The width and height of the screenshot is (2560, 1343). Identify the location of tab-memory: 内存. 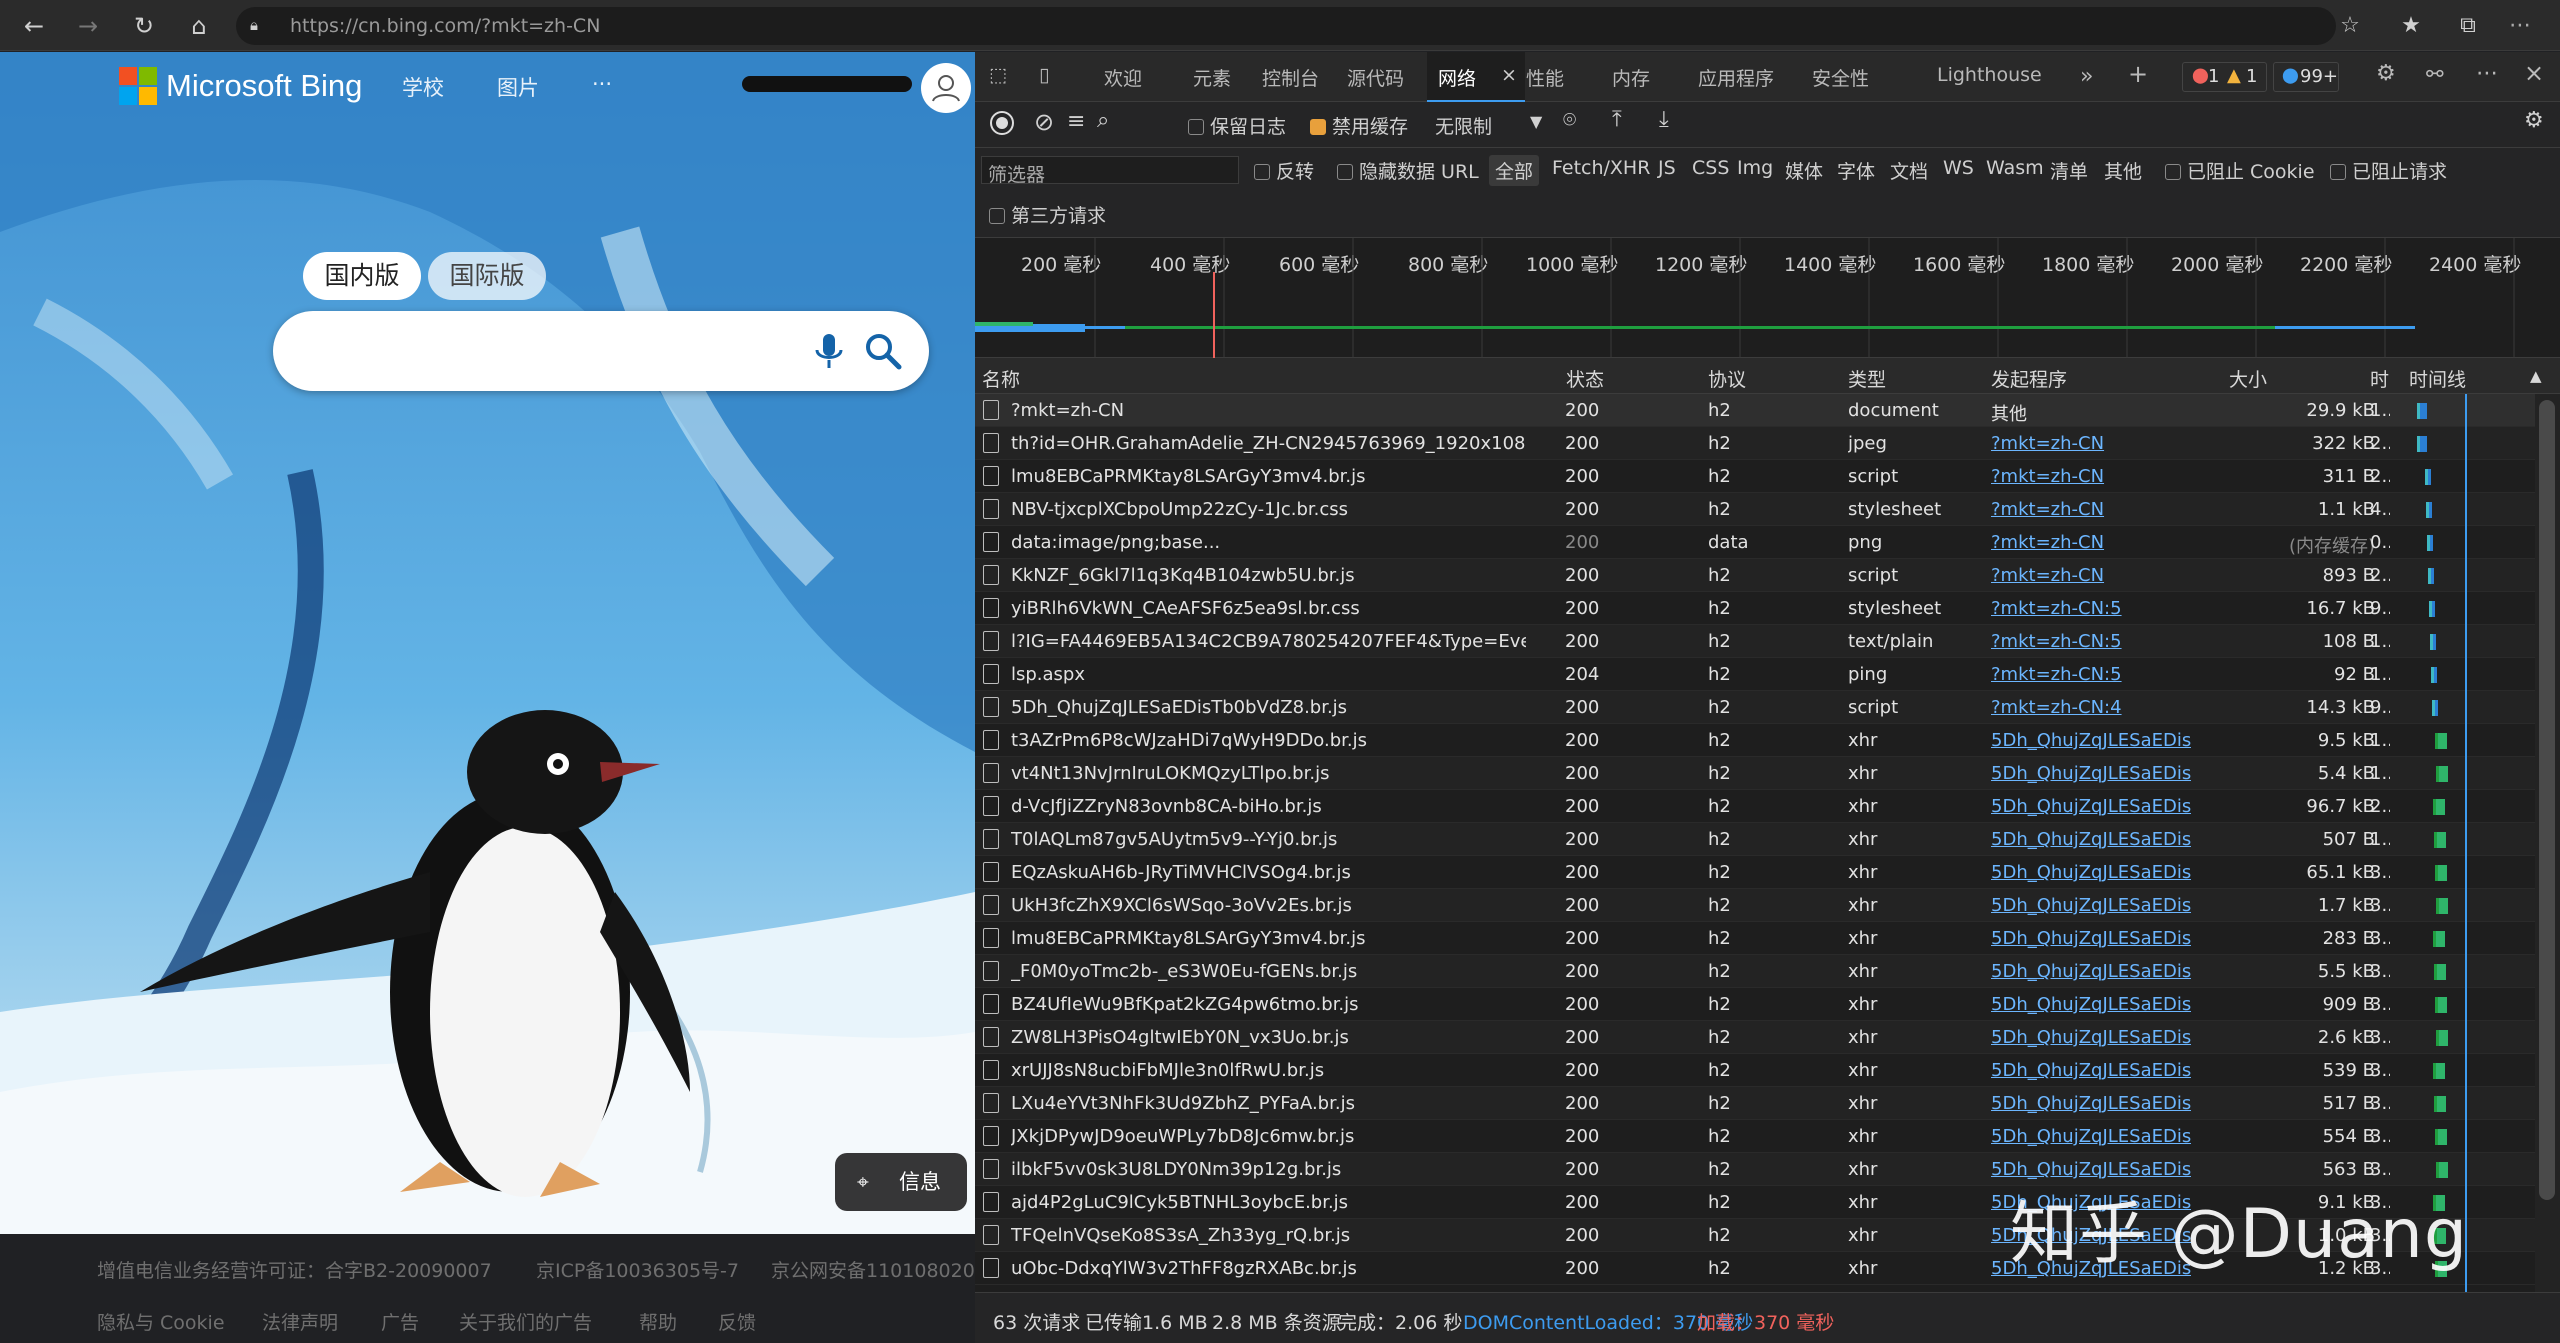
(1631, 77).